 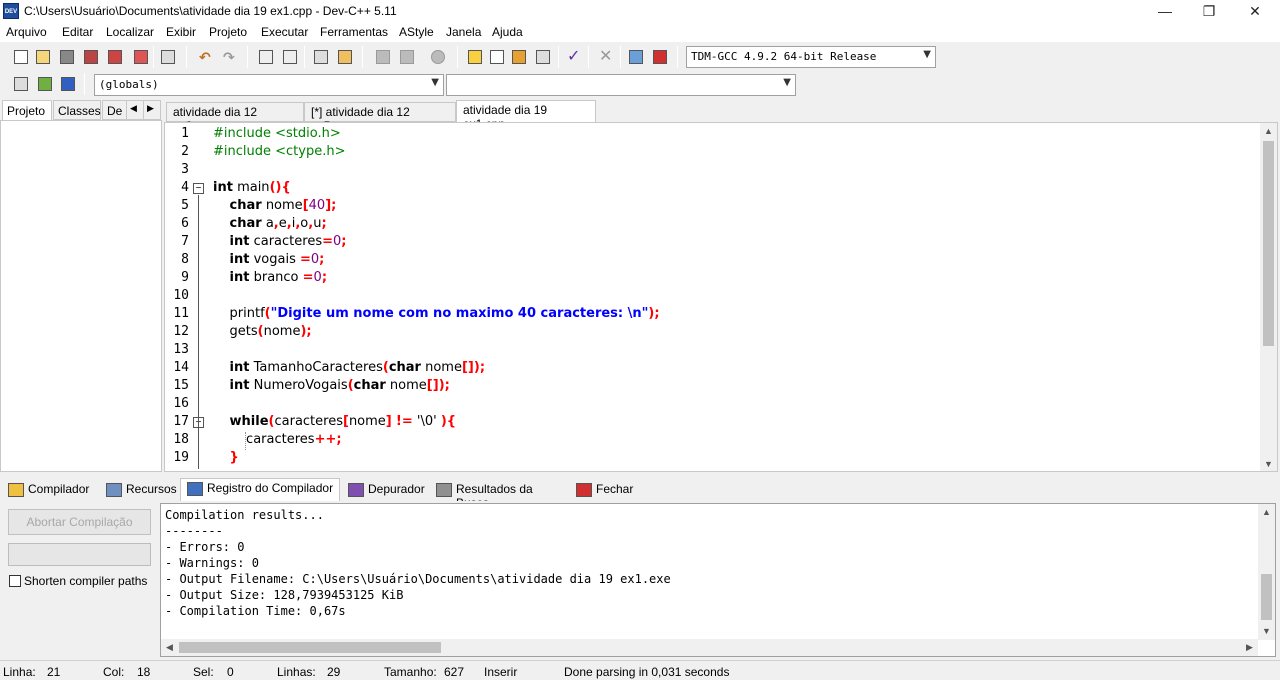 What do you see at coordinates (43, 57) in the screenshot?
I see `open-button` at bounding box center [43, 57].